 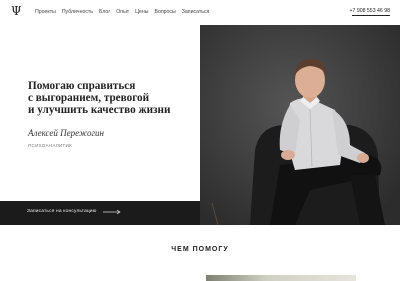 What do you see at coordinates (62, 211) in the screenshot?
I see `cta-label: Записаться на консультацию` at bounding box center [62, 211].